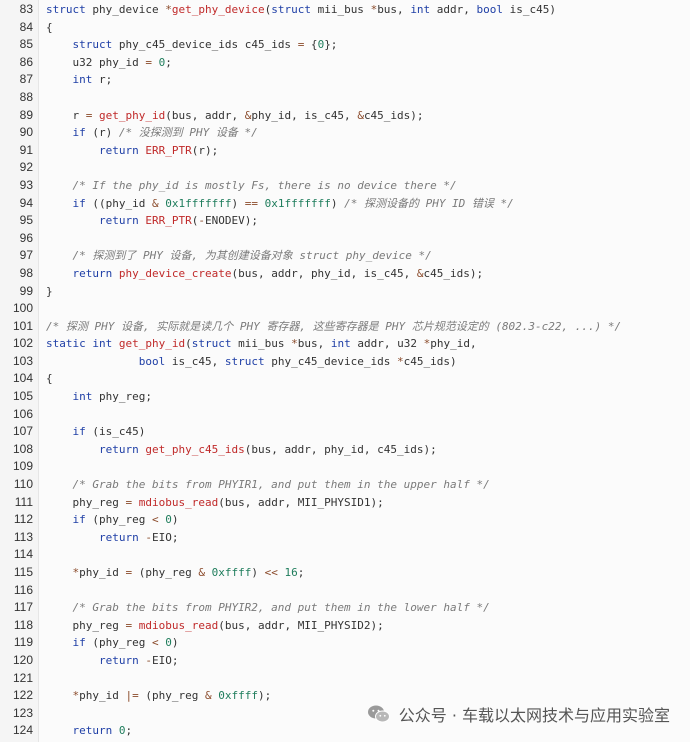 This screenshot has width=690, height=742. What do you see at coordinates (26, 9) in the screenshot?
I see `line-number: 83` at bounding box center [26, 9].